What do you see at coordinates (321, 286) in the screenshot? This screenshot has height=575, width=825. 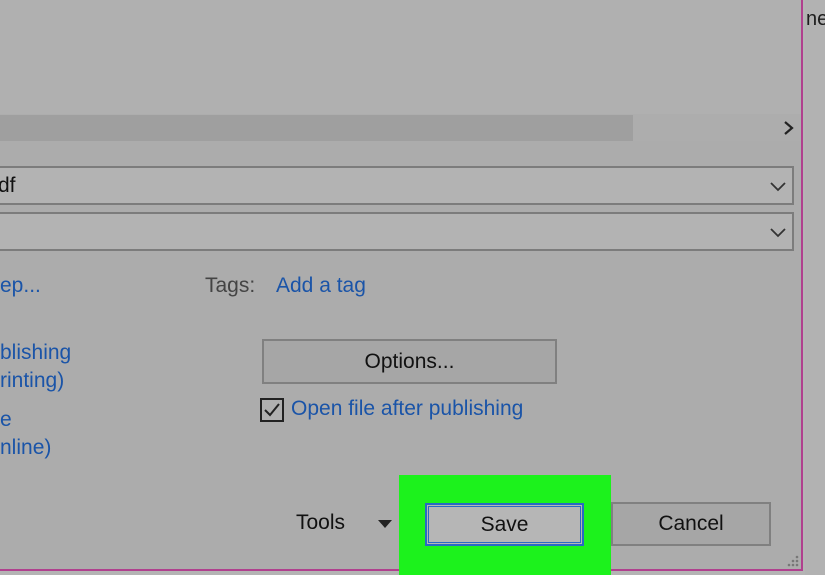 I see `add-tag-link: Add a tag` at bounding box center [321, 286].